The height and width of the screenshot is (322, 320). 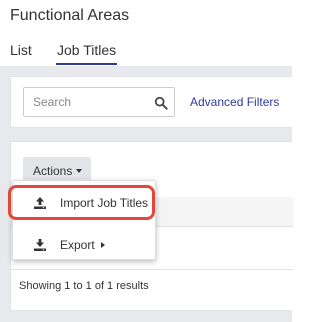 I want to click on tab-job-titles: Job Titles, so click(x=87, y=53).